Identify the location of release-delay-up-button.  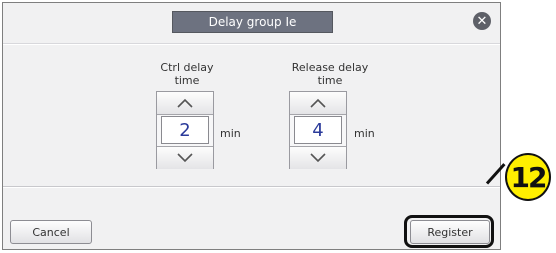
(318, 103).